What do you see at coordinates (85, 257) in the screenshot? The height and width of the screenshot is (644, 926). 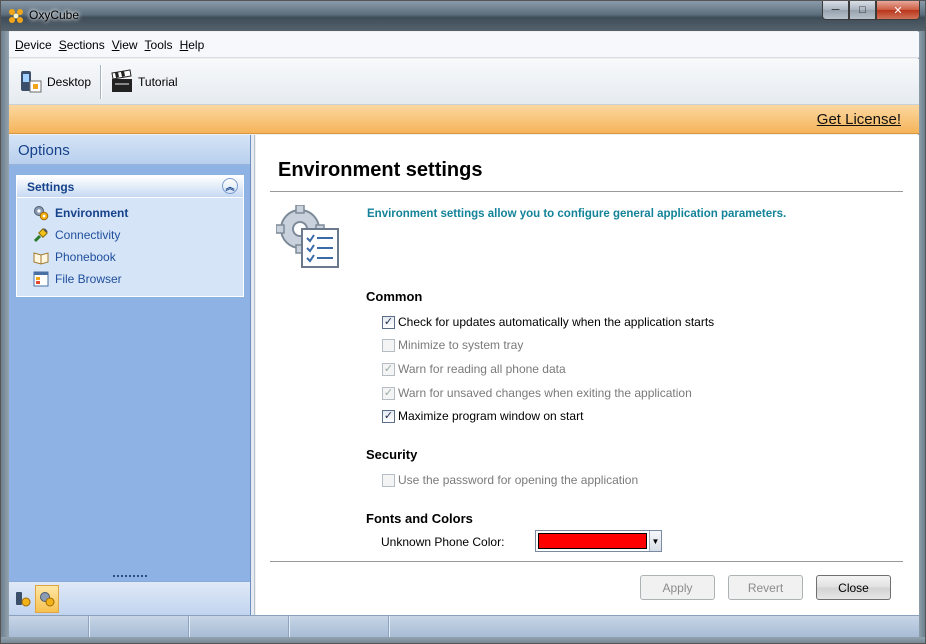 I see `sidebar-item-label: Phonebook` at bounding box center [85, 257].